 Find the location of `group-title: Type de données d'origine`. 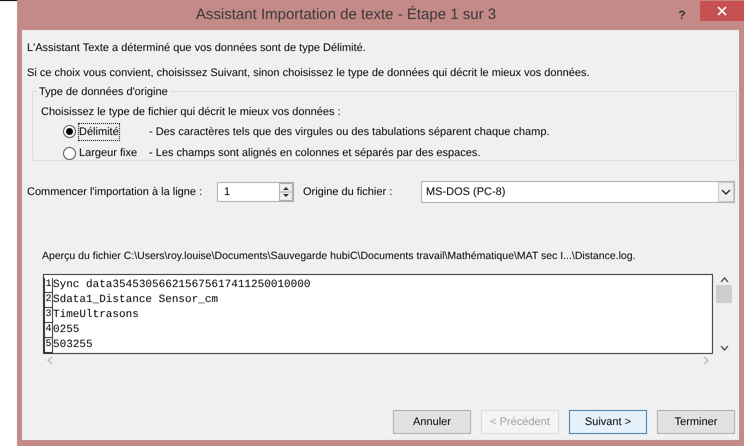

group-title: Type de données d'origine is located at coordinates (103, 92).